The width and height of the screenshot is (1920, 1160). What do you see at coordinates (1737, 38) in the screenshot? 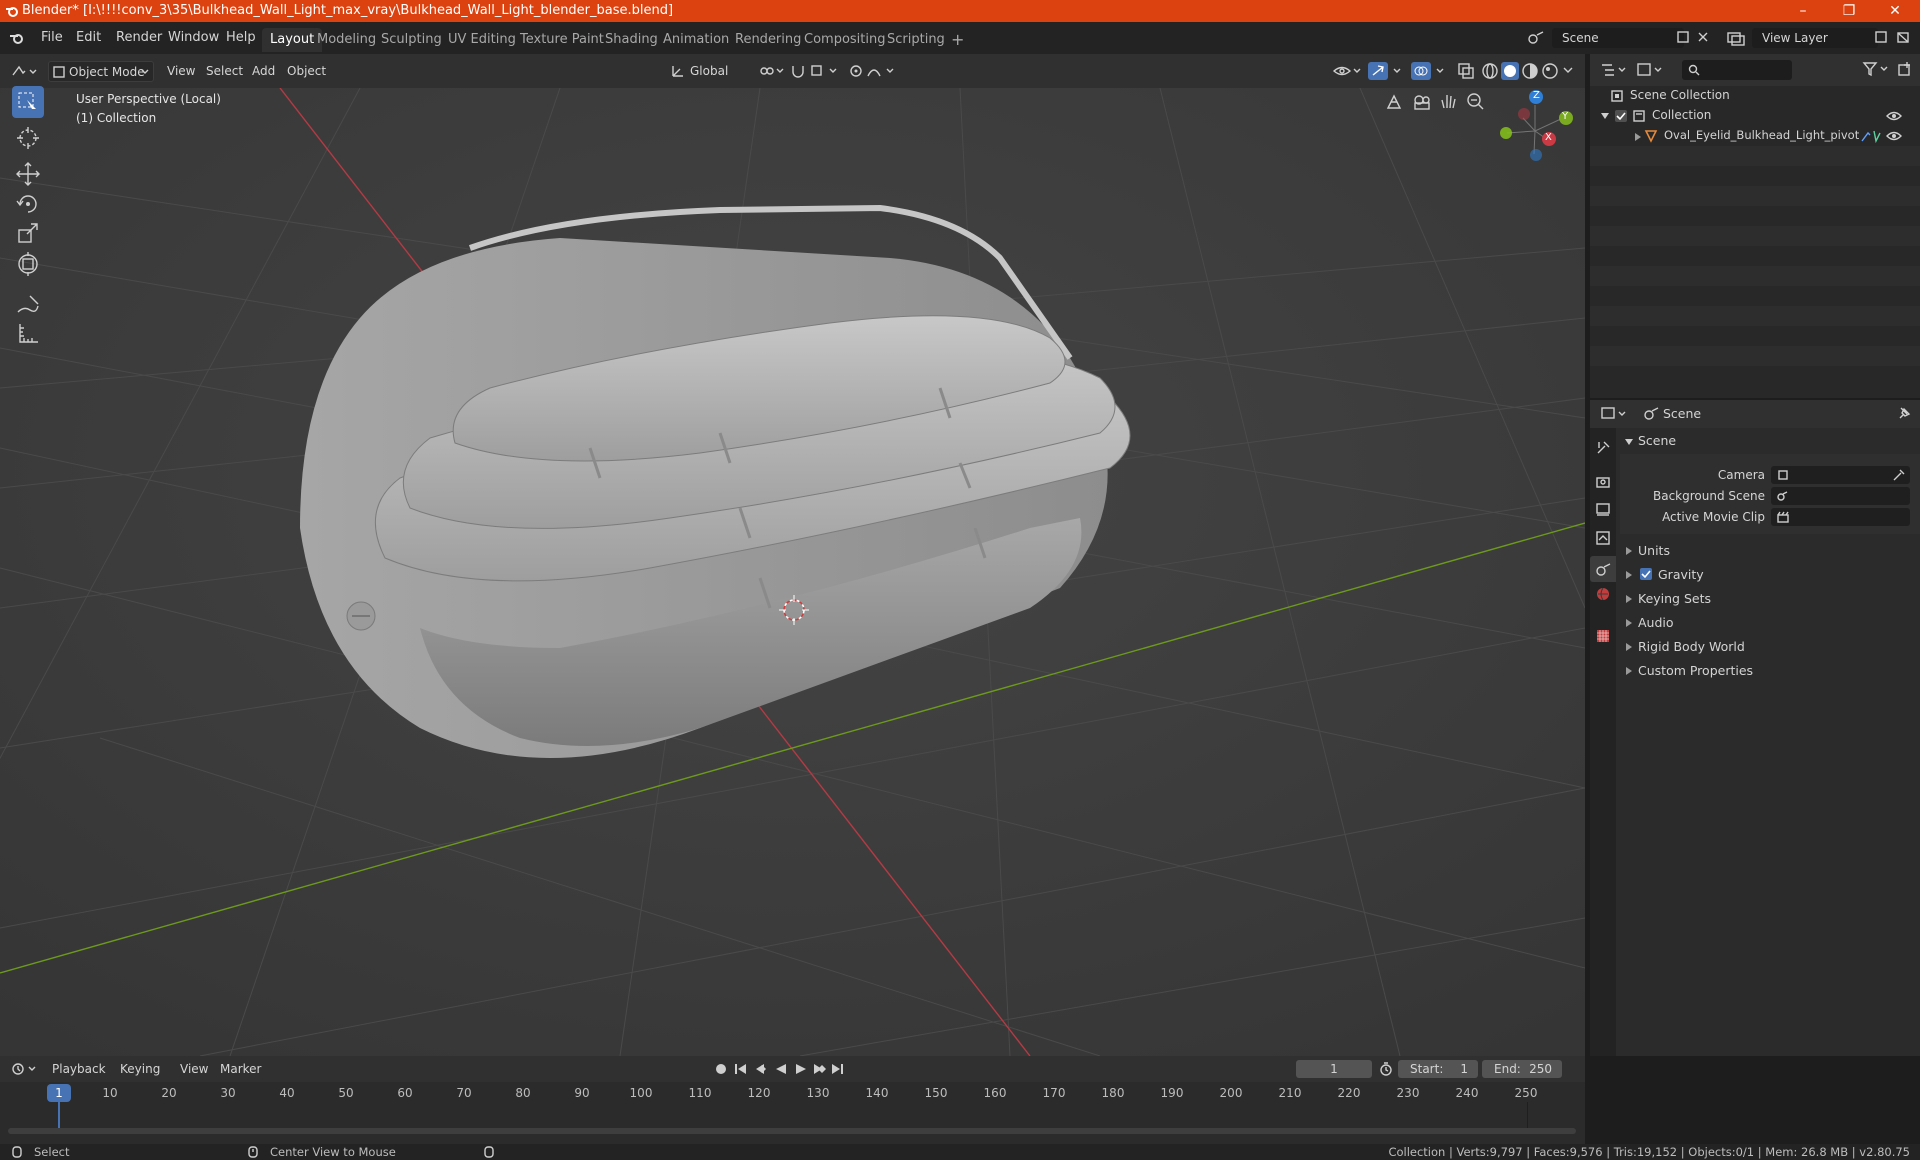
I see `view-layer-icon` at bounding box center [1737, 38].